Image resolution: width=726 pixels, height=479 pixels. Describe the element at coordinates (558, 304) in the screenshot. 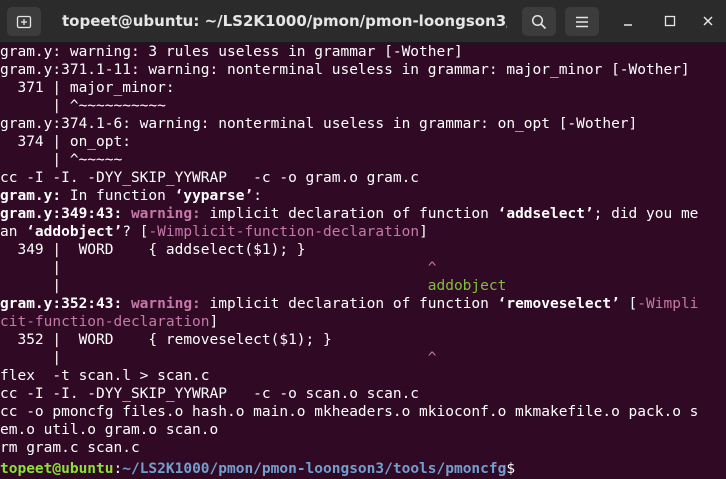

I see `function-name: ‘removeselect’` at that location.